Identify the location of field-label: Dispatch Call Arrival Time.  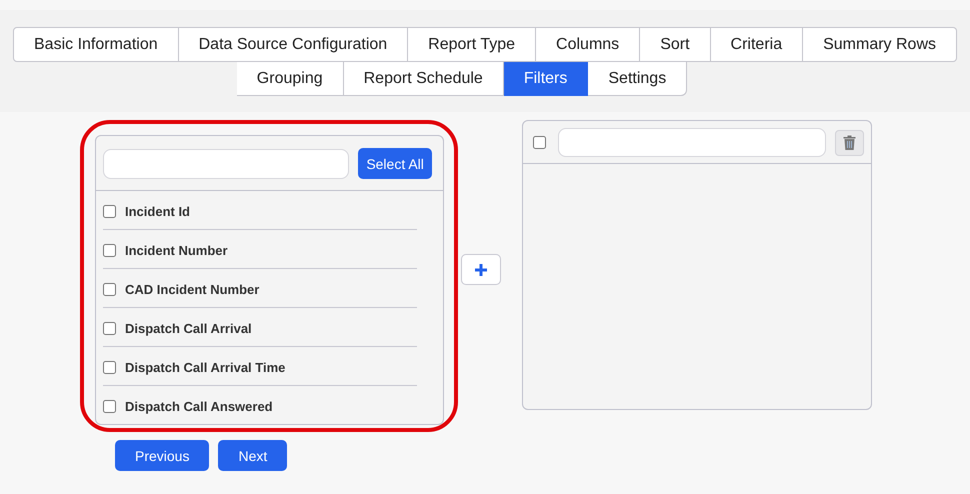
(205, 367).